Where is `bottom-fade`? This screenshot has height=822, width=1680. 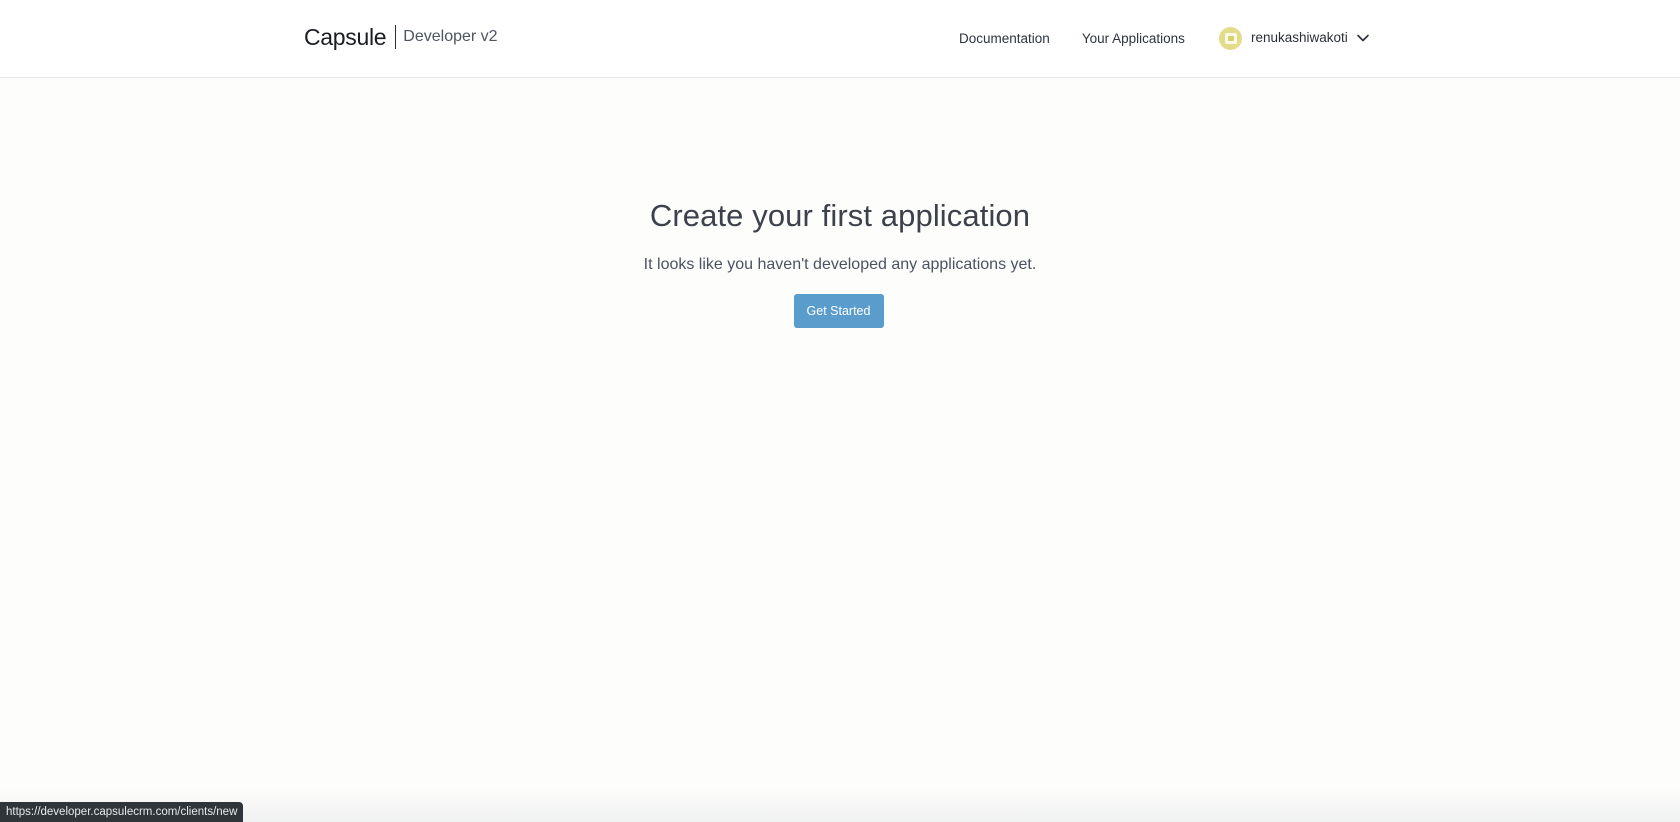 bottom-fade is located at coordinates (840, 805).